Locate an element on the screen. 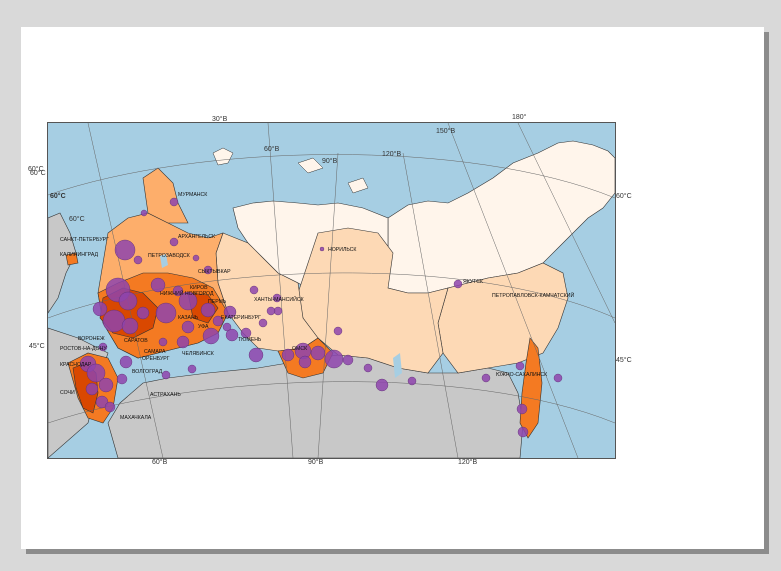  graticule-label-right: 45°С is located at coordinates (624, 360).